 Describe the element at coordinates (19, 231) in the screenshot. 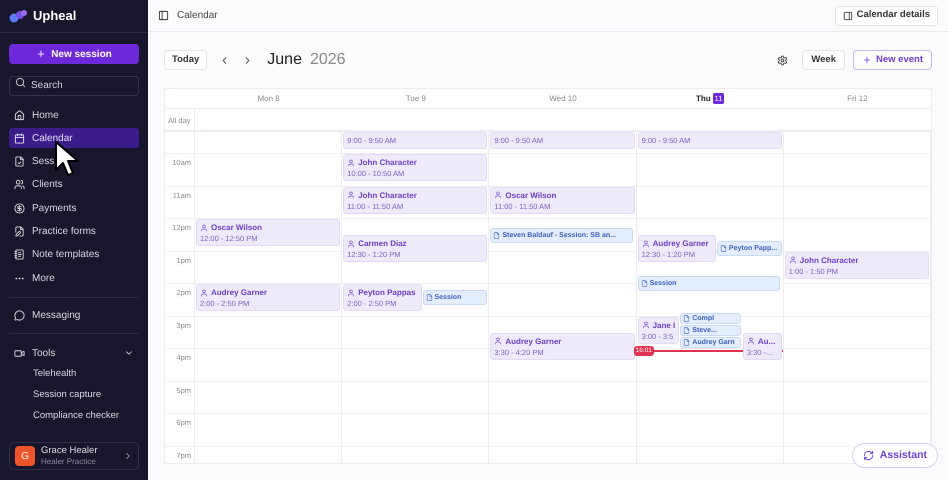

I see `form-icon` at that location.